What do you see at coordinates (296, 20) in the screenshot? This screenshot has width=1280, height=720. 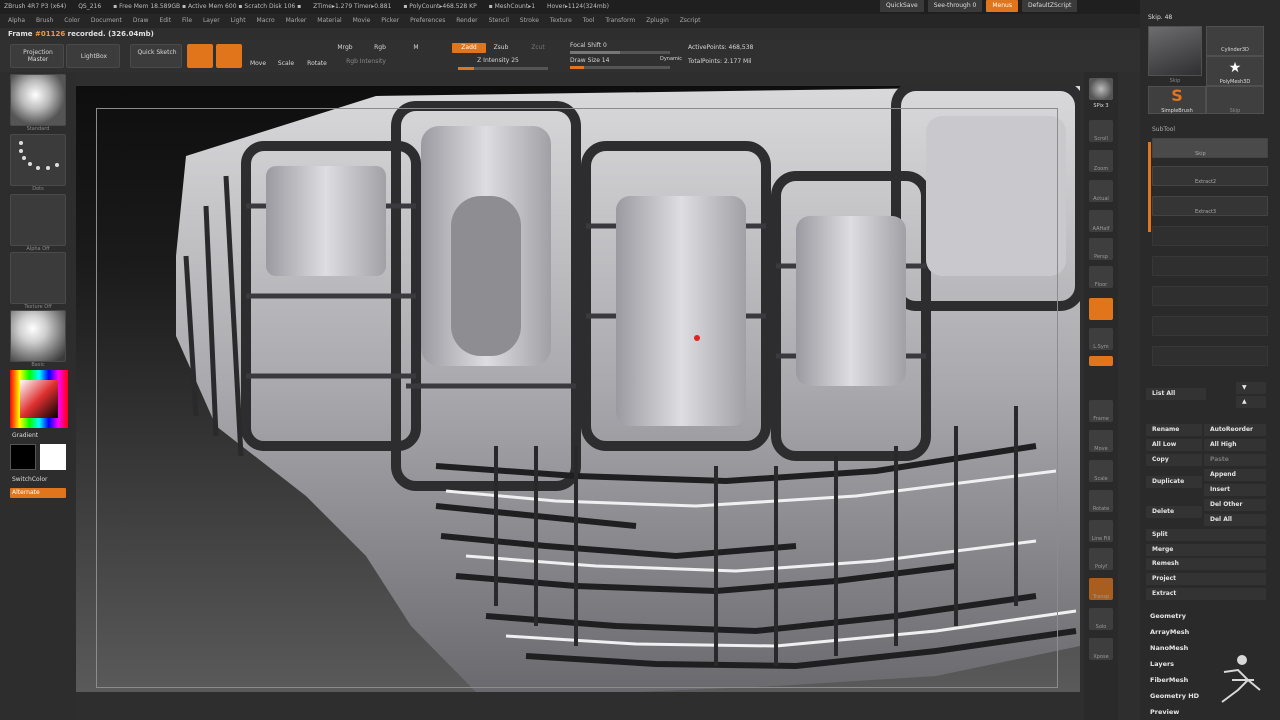 I see `menu-marker: Marker` at bounding box center [296, 20].